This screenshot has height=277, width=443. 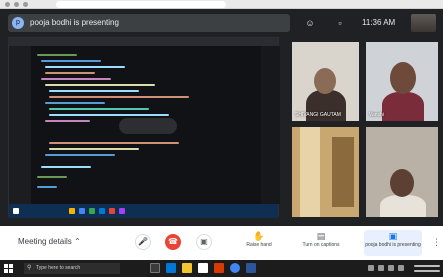 What do you see at coordinates (321, 236) in the screenshot?
I see `captions-icon: ▤` at bounding box center [321, 236].